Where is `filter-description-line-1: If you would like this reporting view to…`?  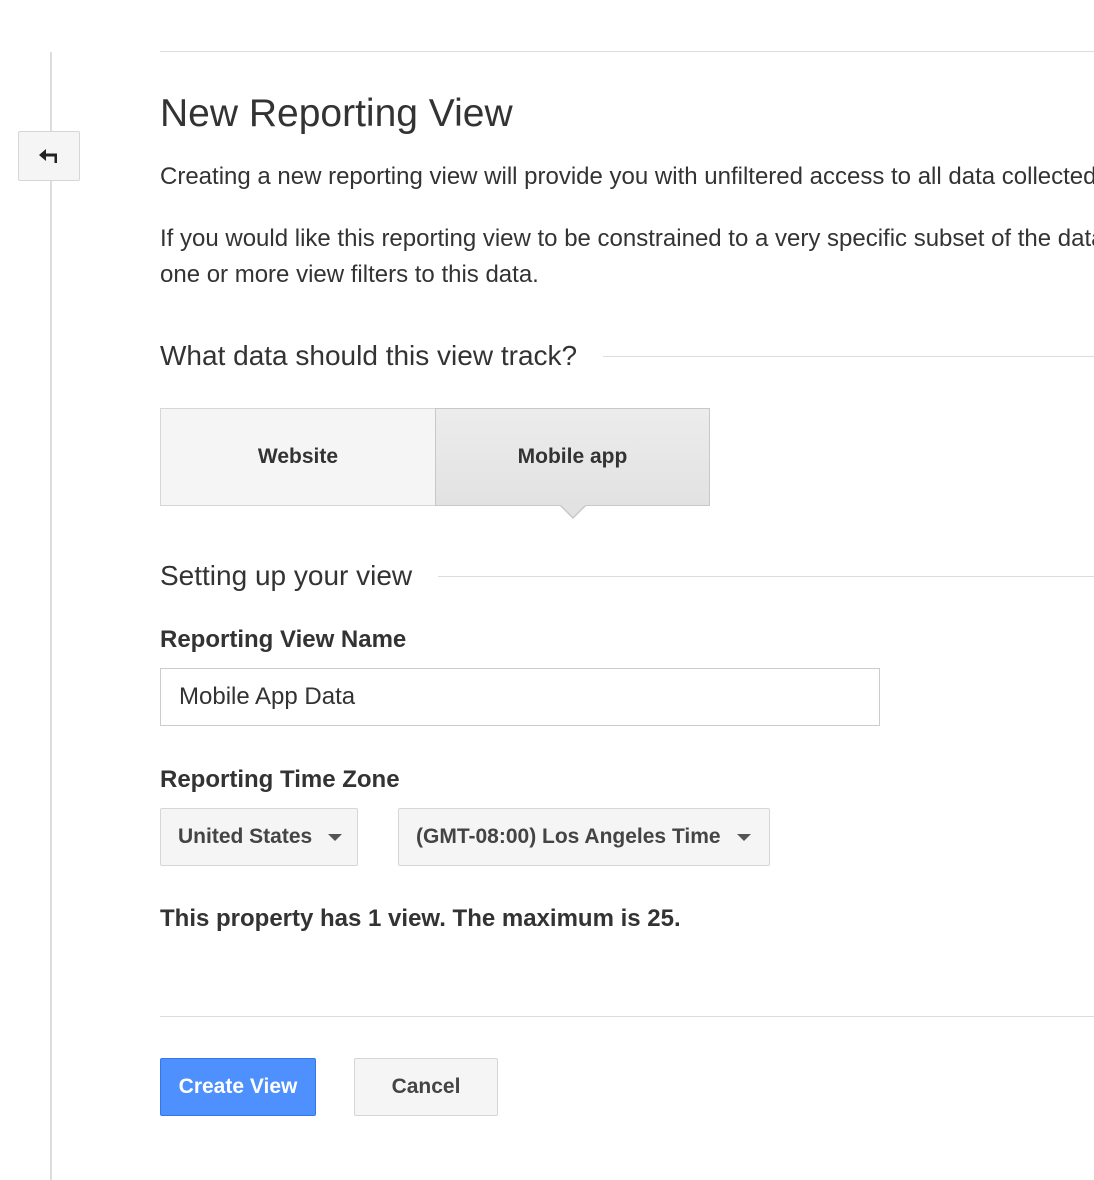
filter-description-line-1: If you would like this reporting view to… is located at coordinates (627, 238).